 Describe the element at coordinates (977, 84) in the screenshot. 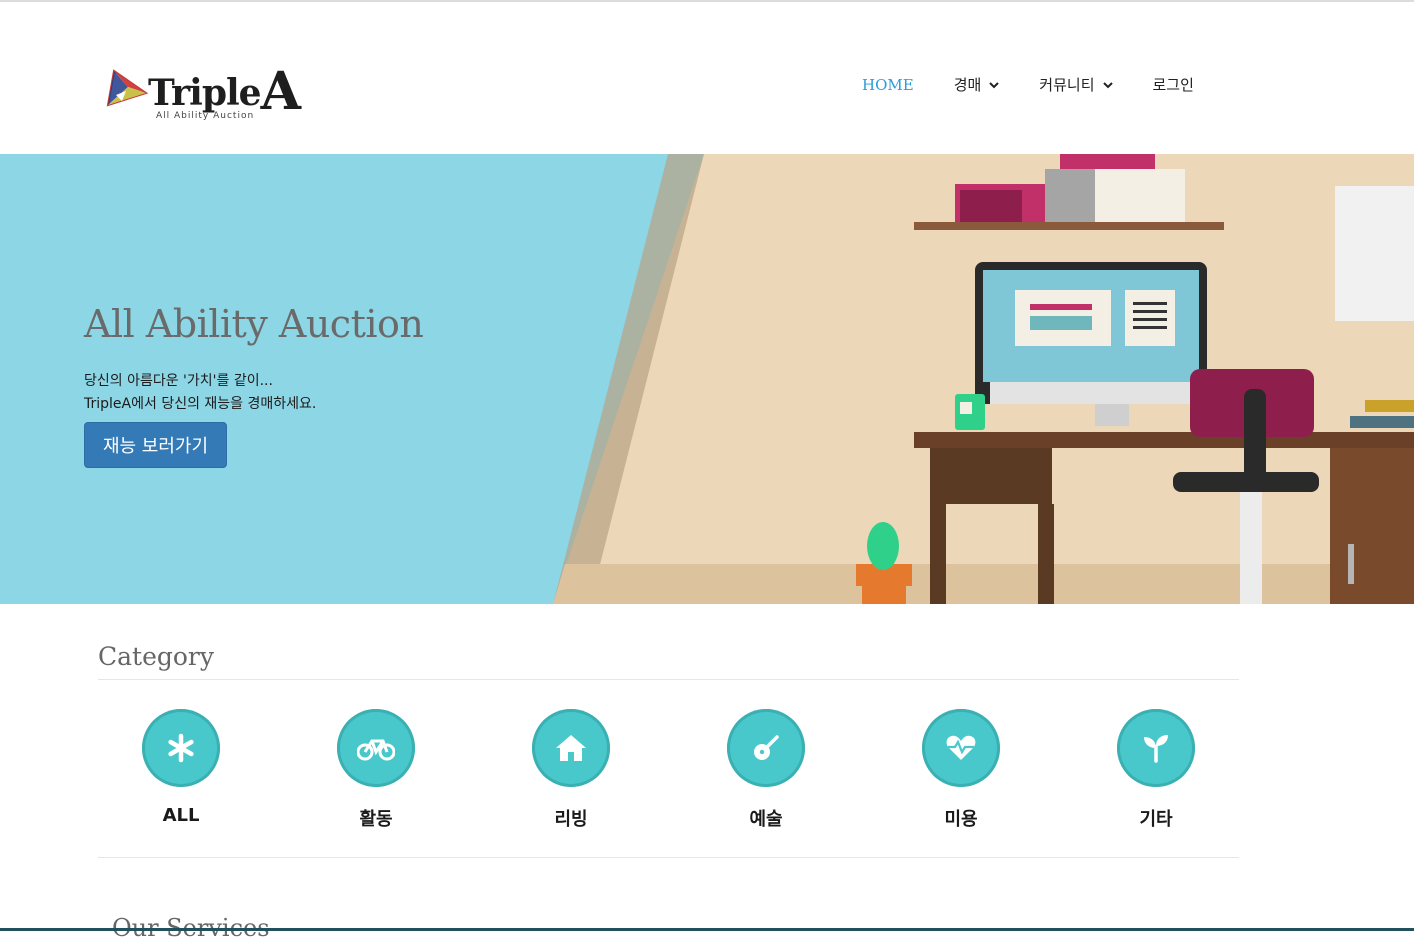

I see `nav-auction: 경매` at that location.